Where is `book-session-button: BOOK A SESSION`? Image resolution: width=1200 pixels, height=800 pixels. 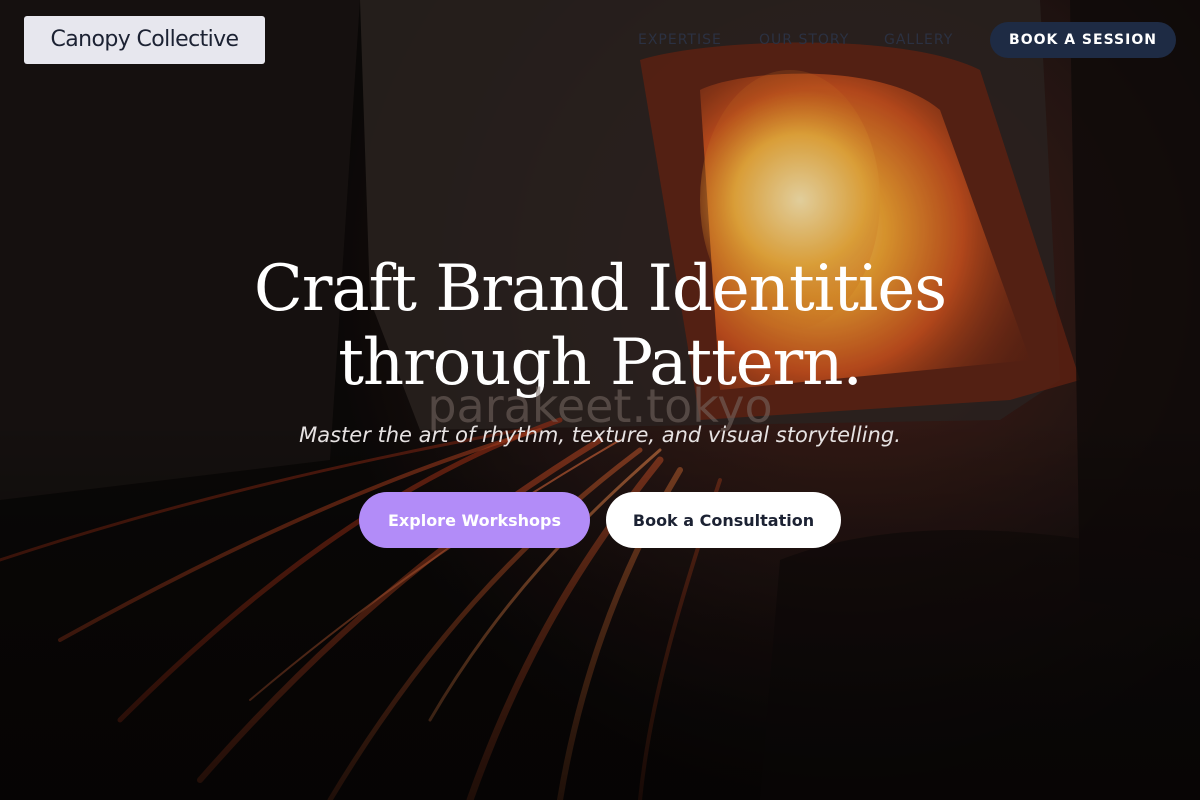
book-session-button: BOOK A SESSION is located at coordinates (1083, 40).